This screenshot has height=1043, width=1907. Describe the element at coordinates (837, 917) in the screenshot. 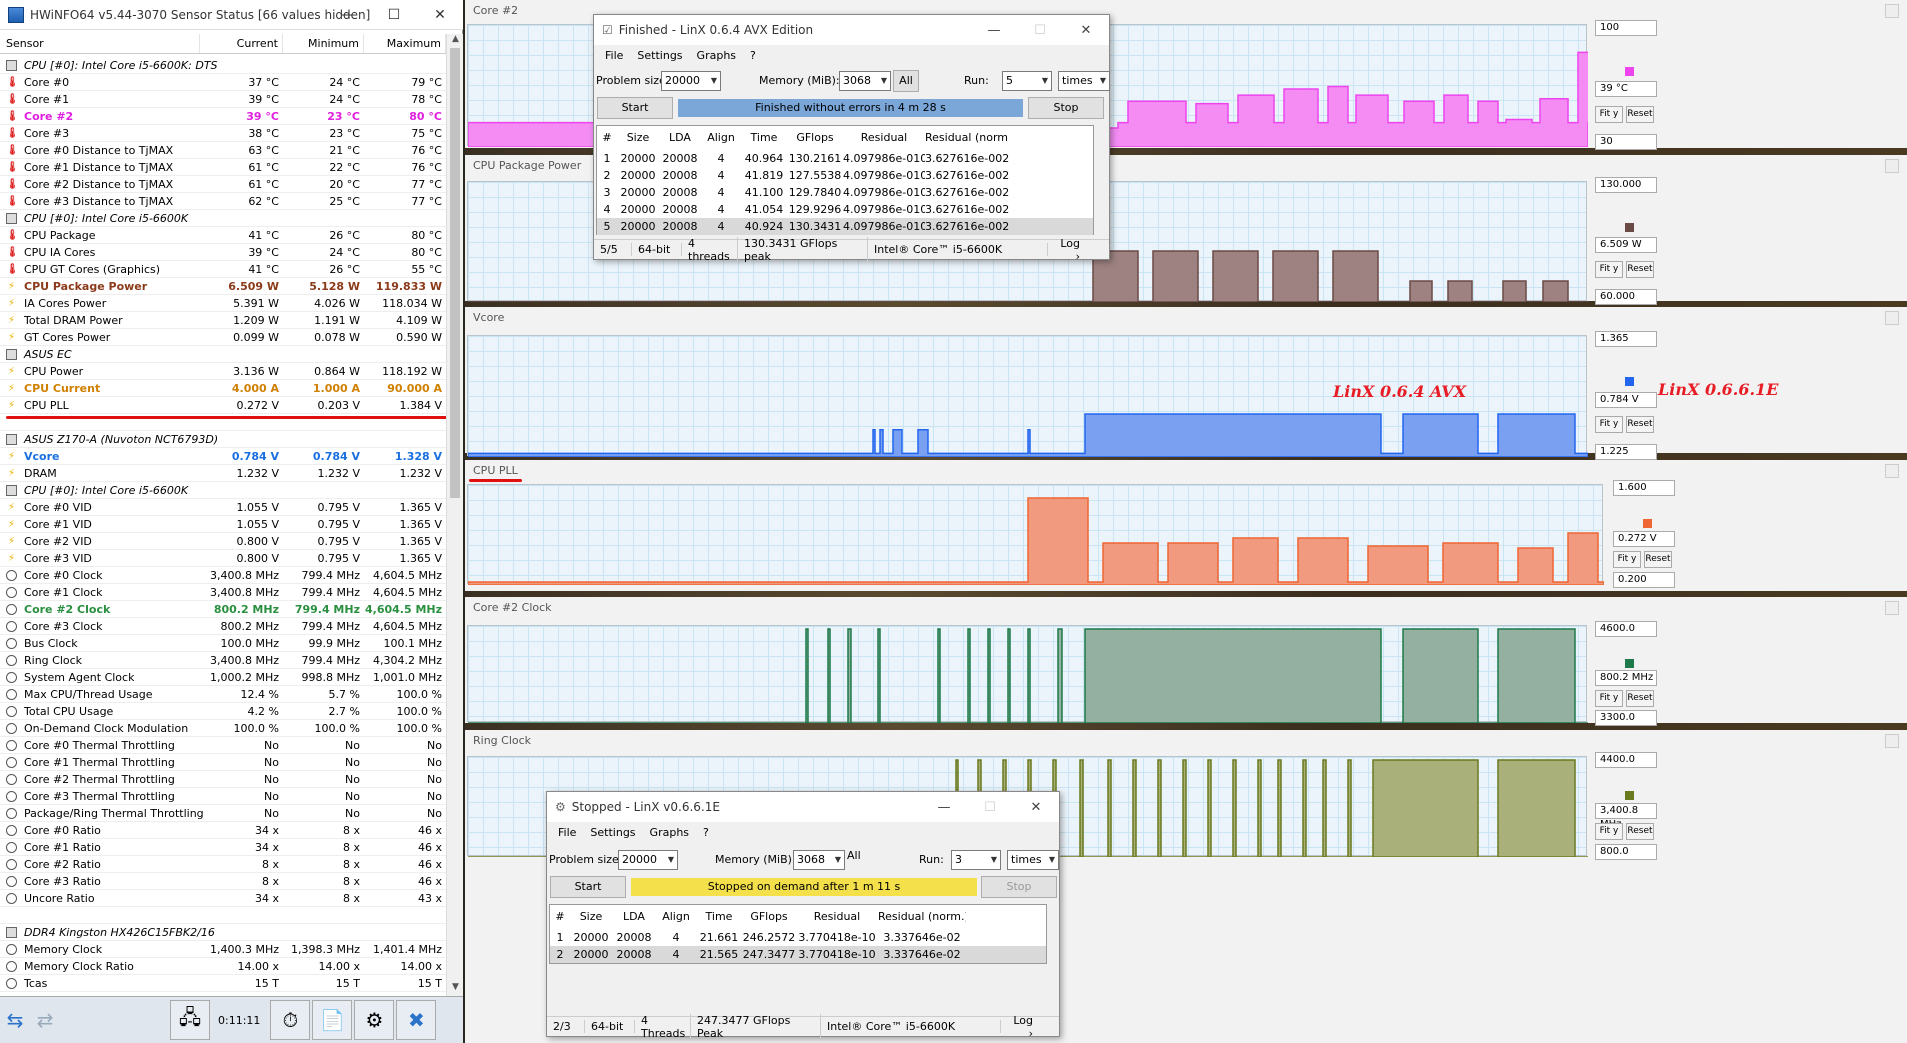

I see `table-column-header: Residual` at that location.